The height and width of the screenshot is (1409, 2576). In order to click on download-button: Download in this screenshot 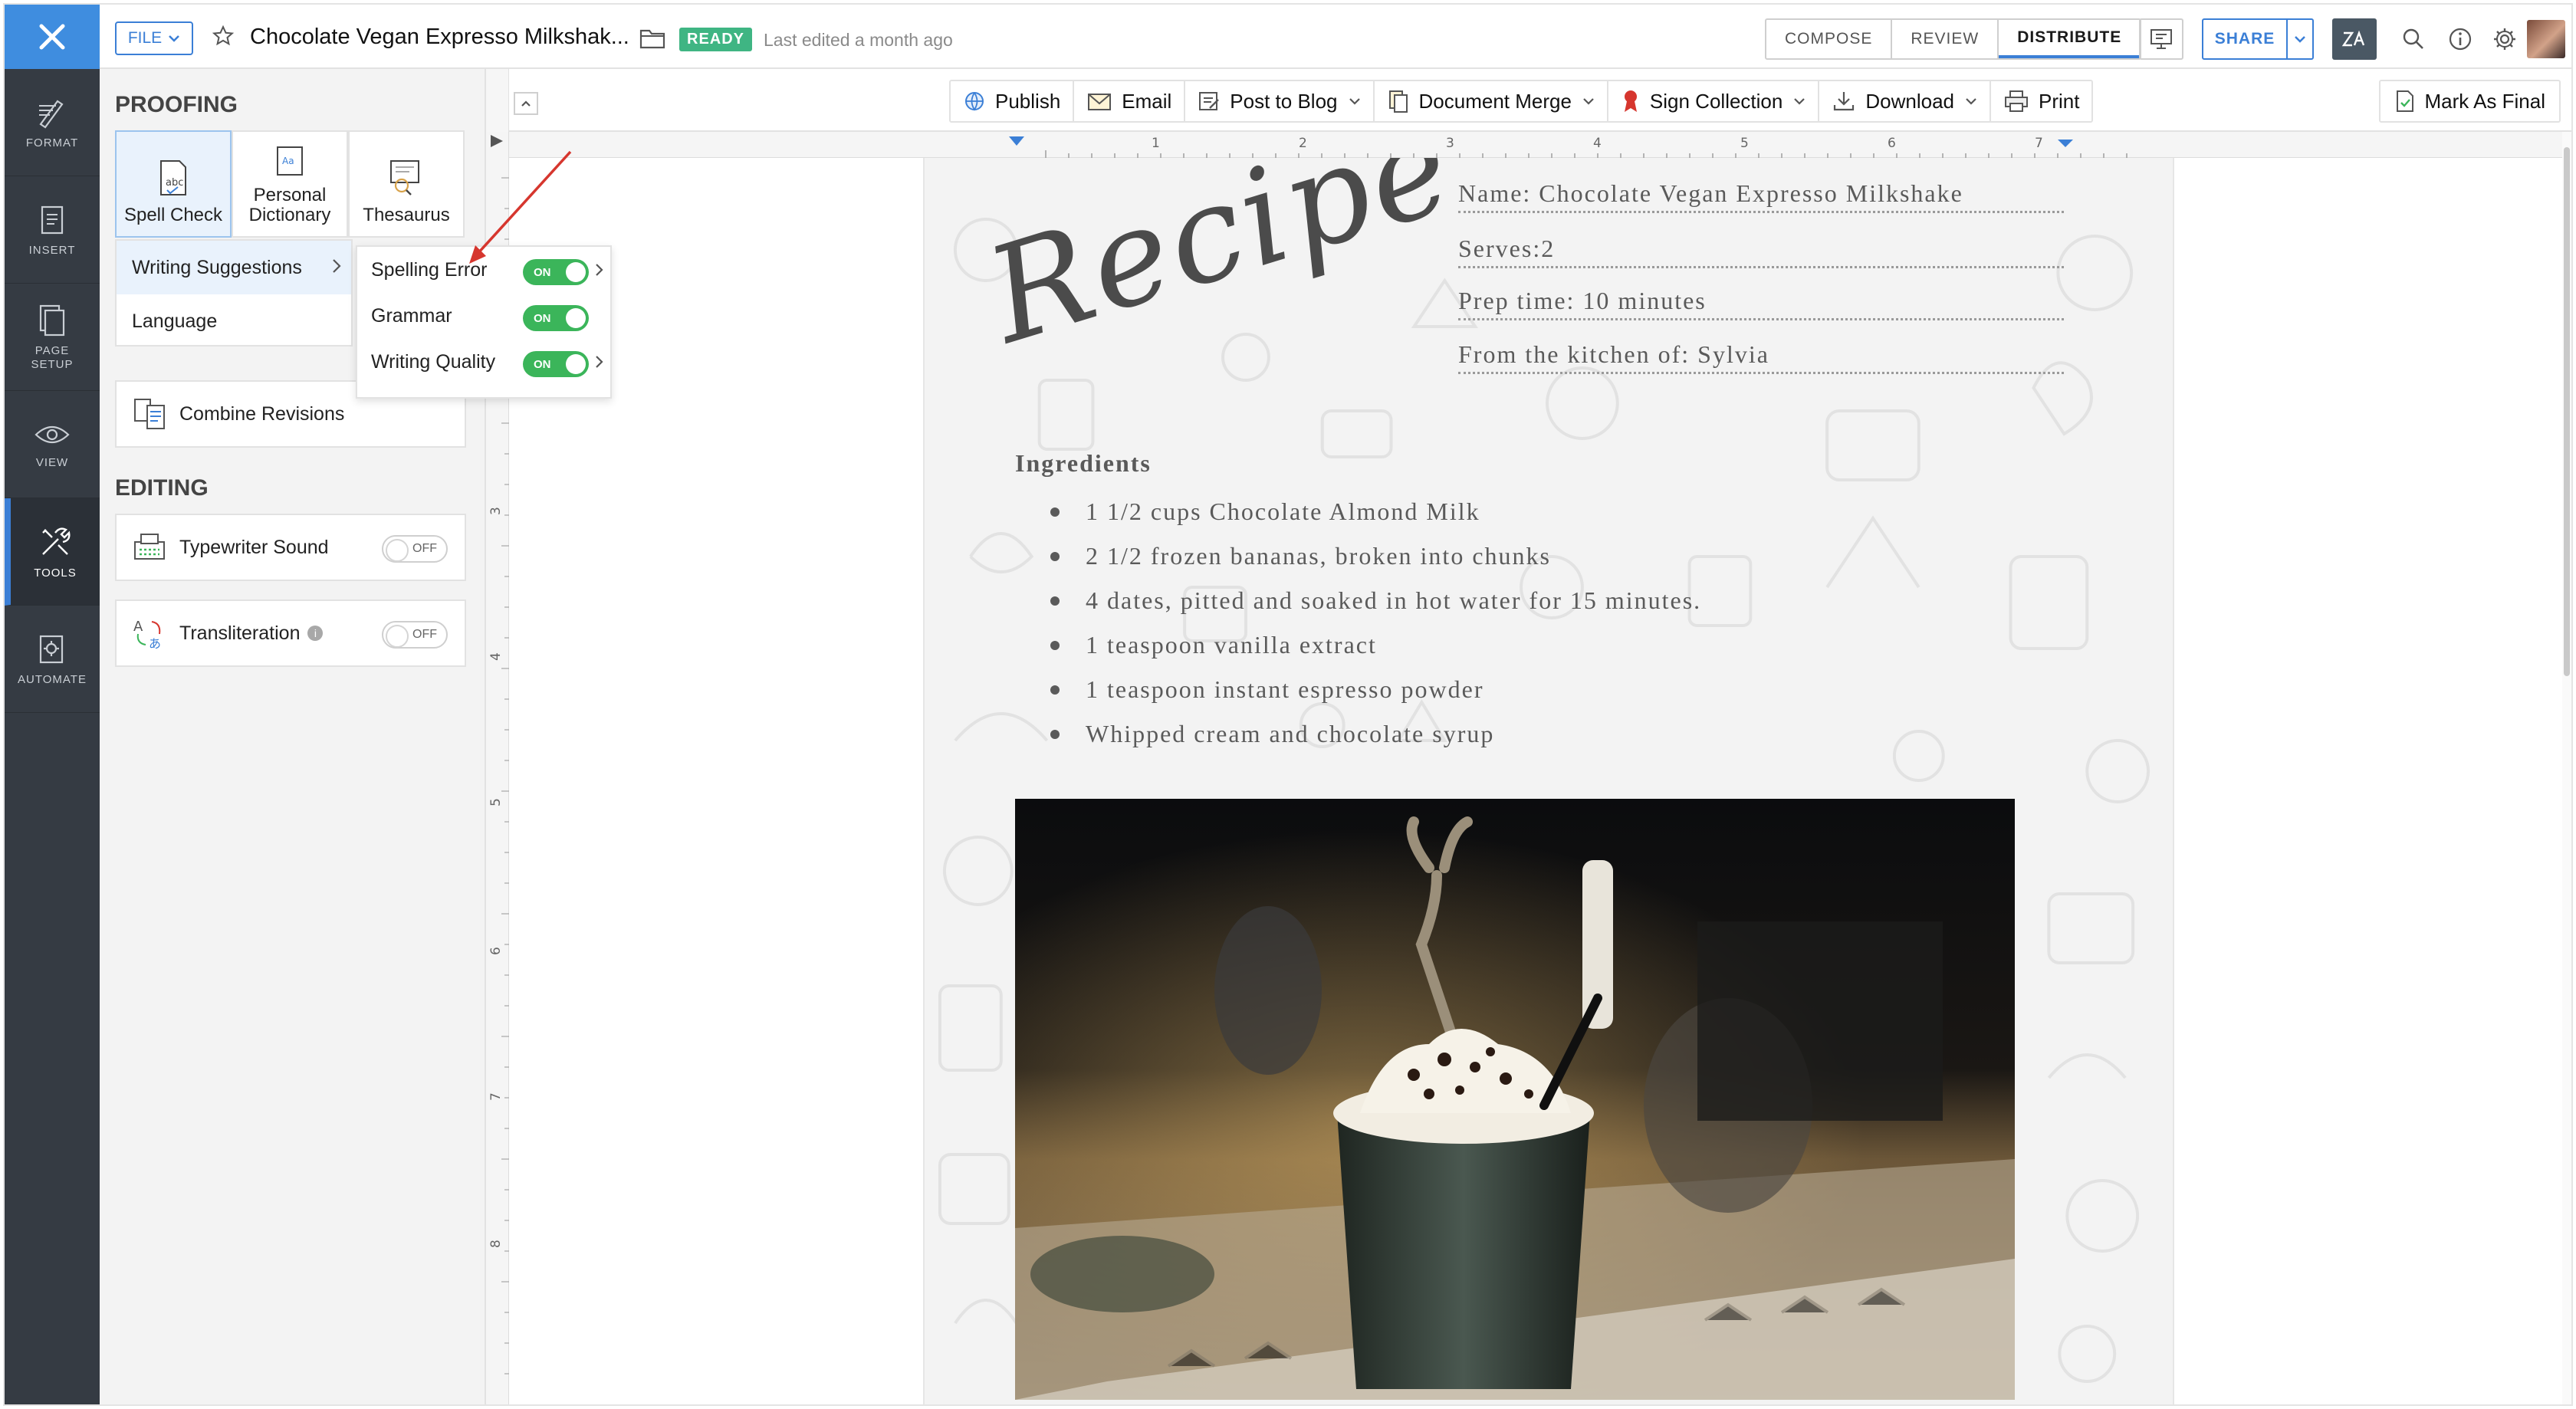, I will do `click(1905, 101)`.